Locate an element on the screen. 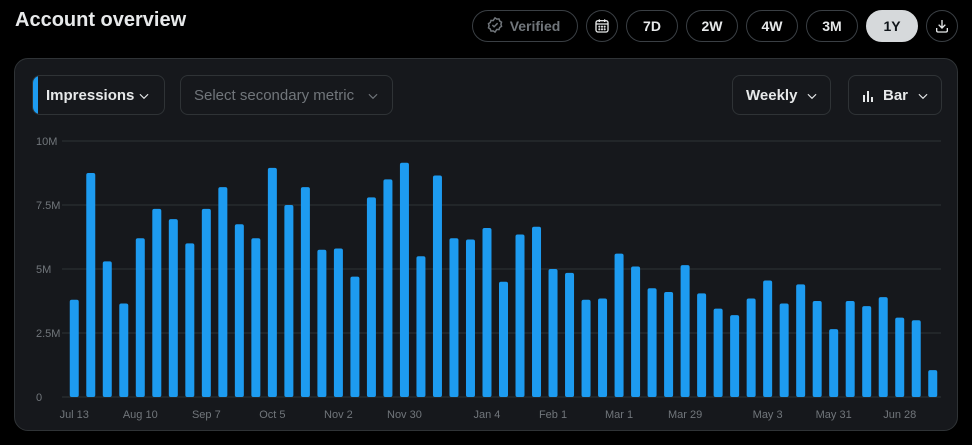 The image size is (972, 445). range-toolbar: Verified 7D 2W 4W 3M 1Y is located at coordinates (715, 26).